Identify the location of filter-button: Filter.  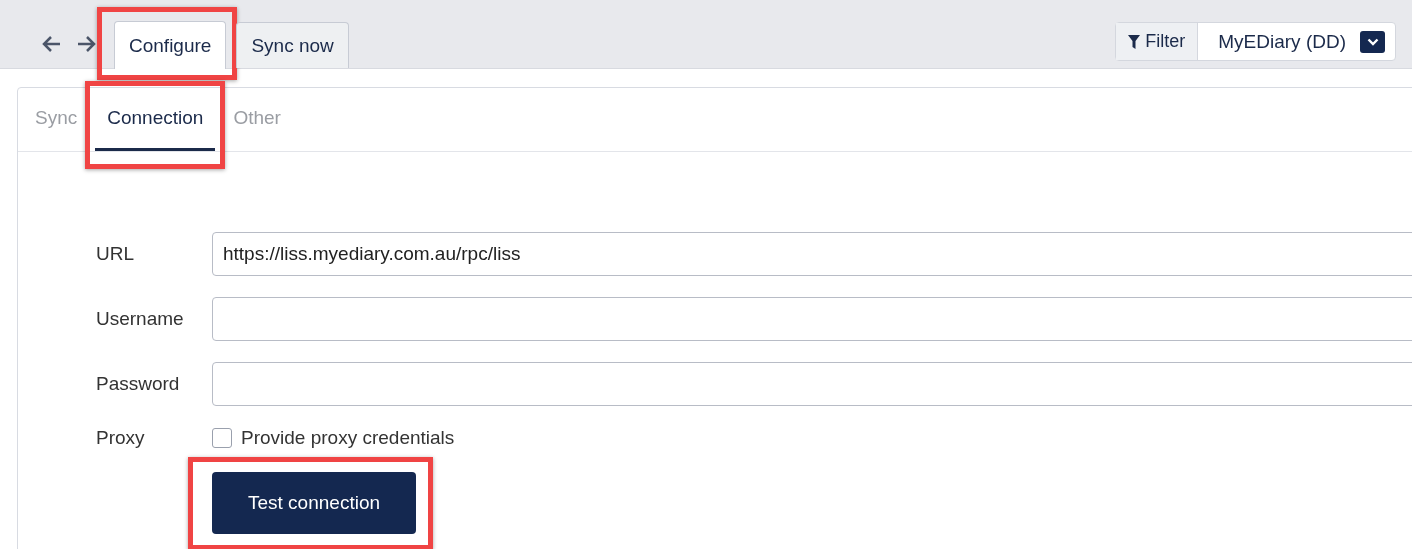
(1157, 41).